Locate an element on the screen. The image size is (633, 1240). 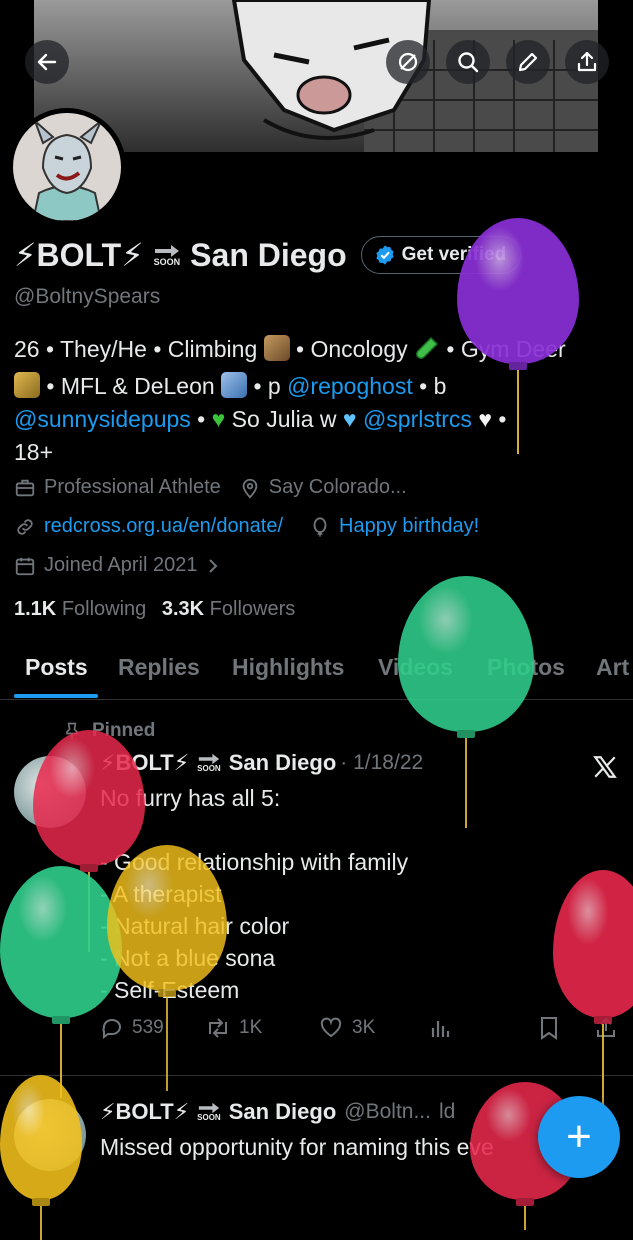
mention-sprlstrcs: @sprlstrcs is located at coordinates (417, 419).